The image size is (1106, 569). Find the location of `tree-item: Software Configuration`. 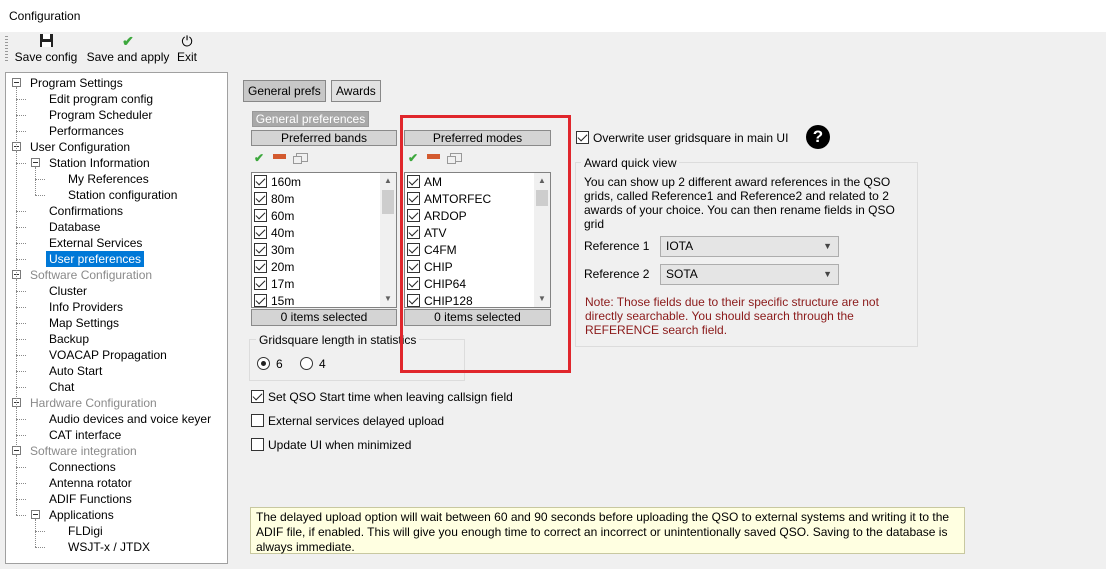

tree-item: Software Configuration is located at coordinates (91, 275).